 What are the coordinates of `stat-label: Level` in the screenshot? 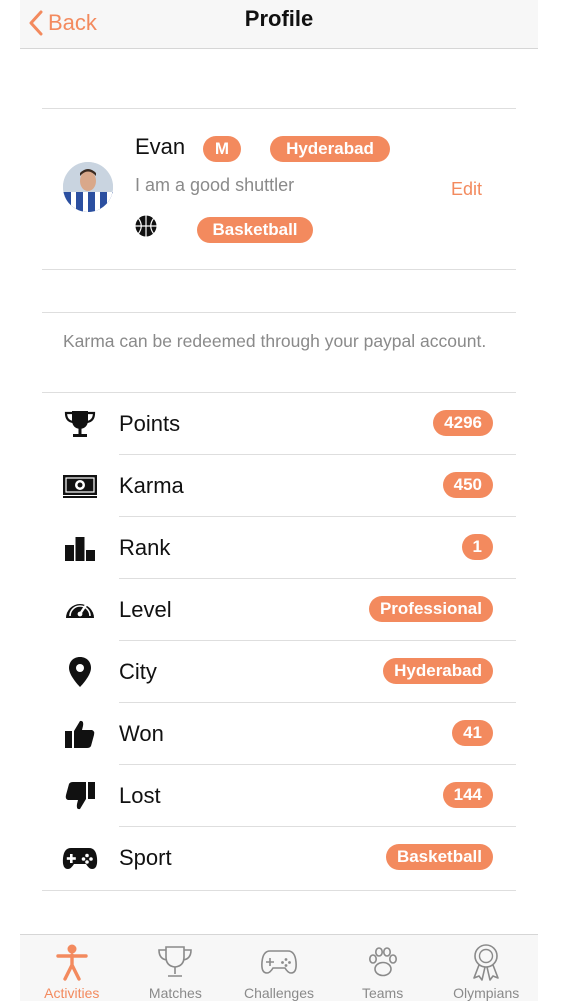 It's located at (145, 609).